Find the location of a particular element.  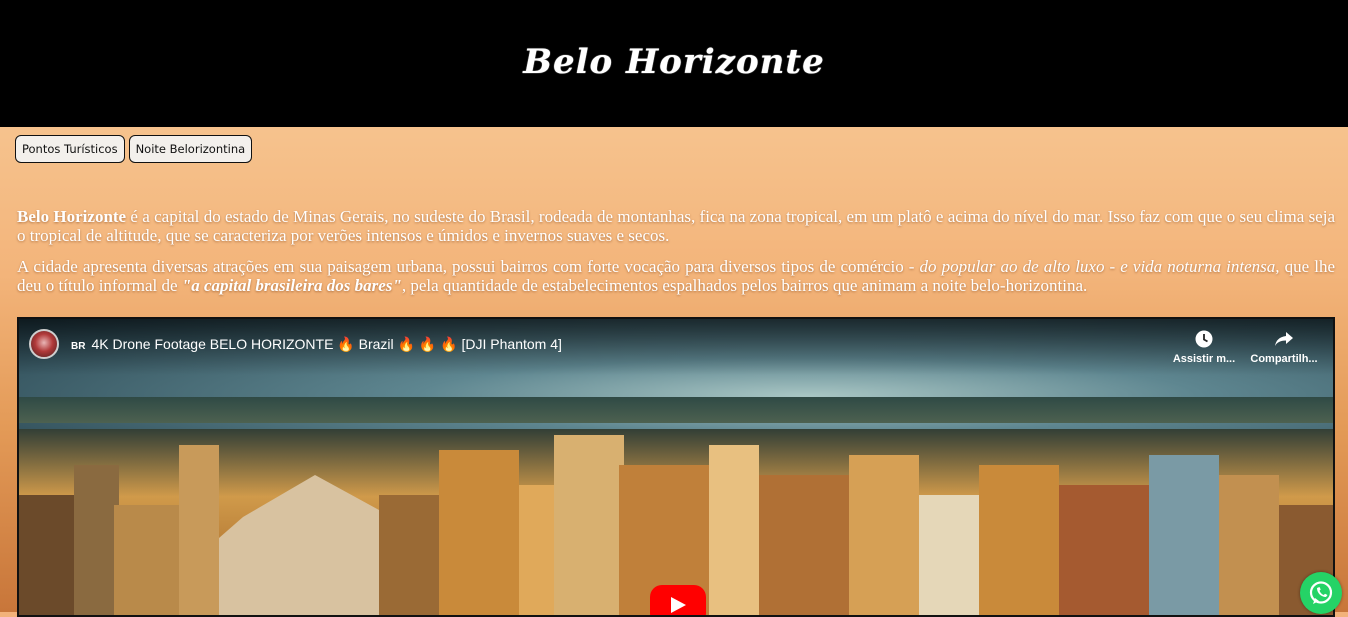

share-icon is located at coordinates (1284, 339).